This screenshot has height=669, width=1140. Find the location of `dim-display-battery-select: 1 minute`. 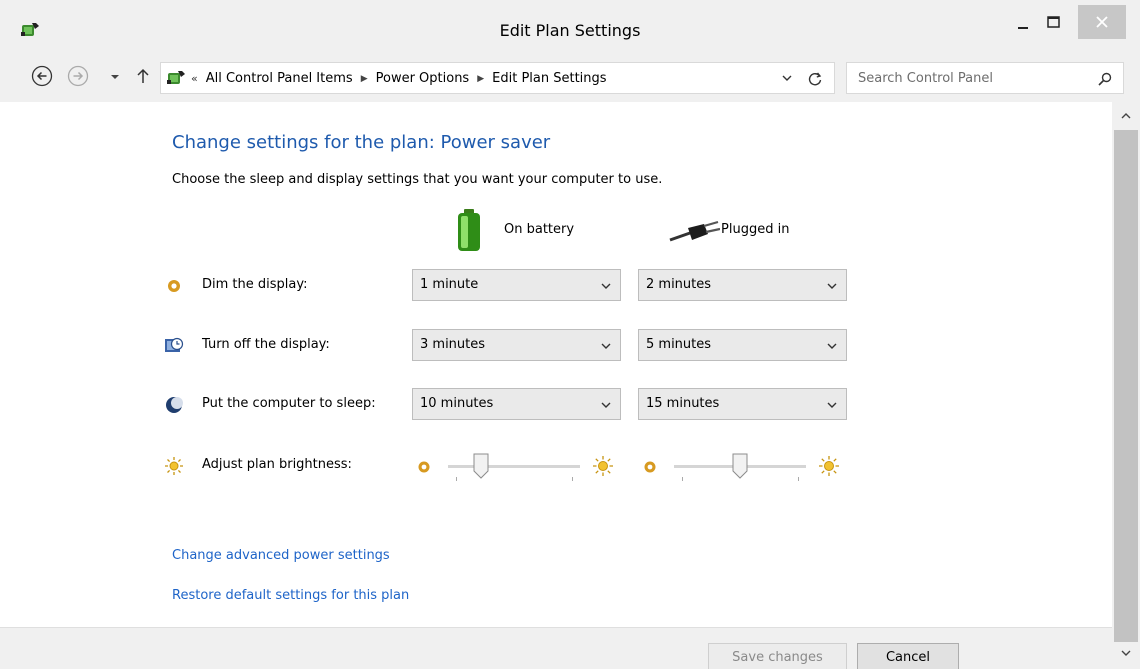

dim-display-battery-select: 1 minute is located at coordinates (516, 285).